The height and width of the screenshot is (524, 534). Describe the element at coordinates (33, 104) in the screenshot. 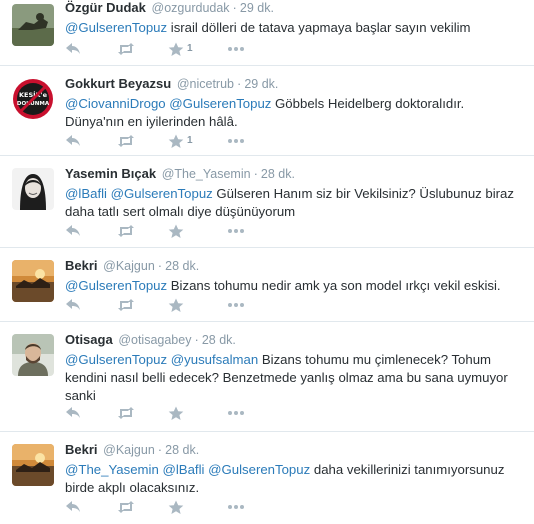

I see `avatar-logo-text: DOKUNMA` at that location.